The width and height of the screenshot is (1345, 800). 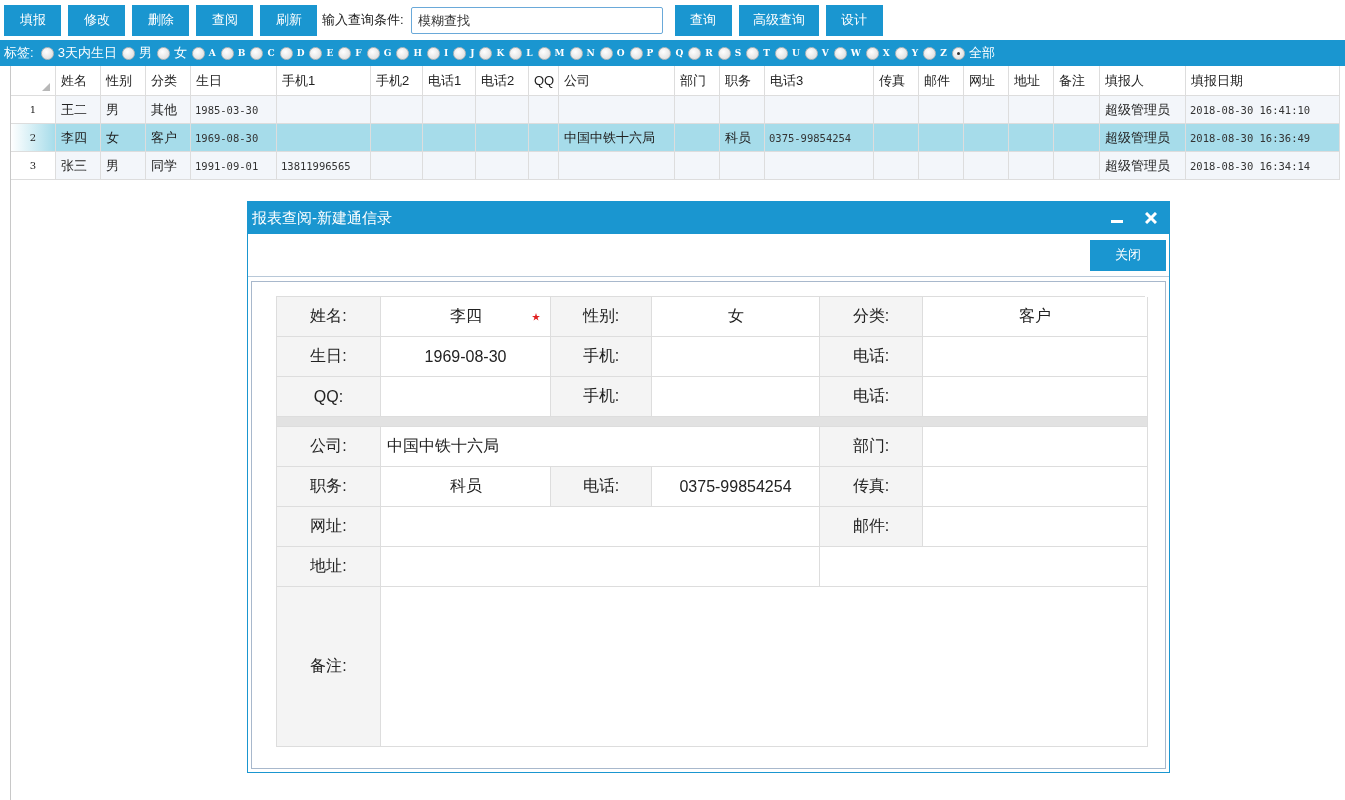 What do you see at coordinates (329, 487) in the screenshot?
I see `field-label: 职务:` at bounding box center [329, 487].